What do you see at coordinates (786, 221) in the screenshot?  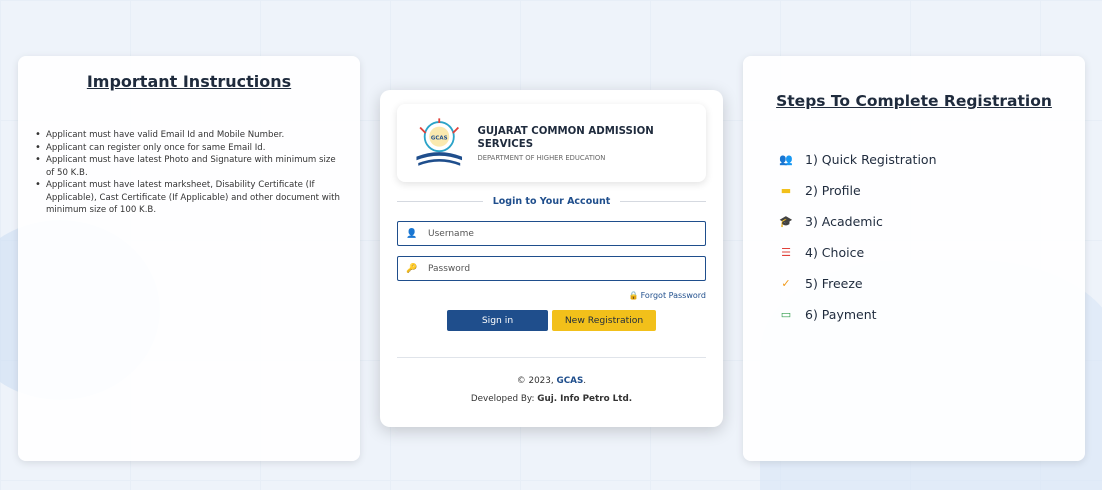 I see `graduation-cap-icon: 🎓` at bounding box center [786, 221].